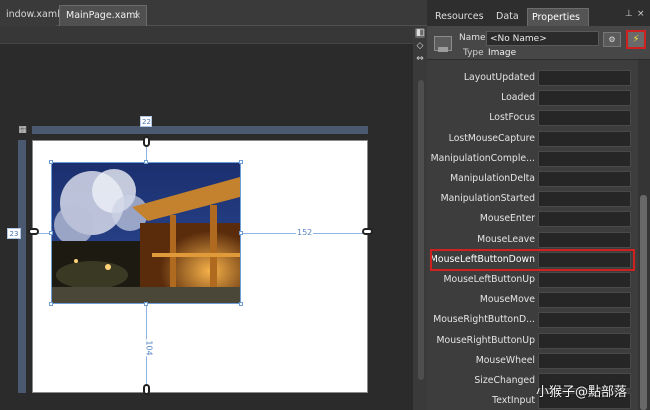 The width and height of the screenshot is (650, 410). What do you see at coordinates (367, 231) in the screenshot?
I see `anchor-chain-right-icon` at bounding box center [367, 231].